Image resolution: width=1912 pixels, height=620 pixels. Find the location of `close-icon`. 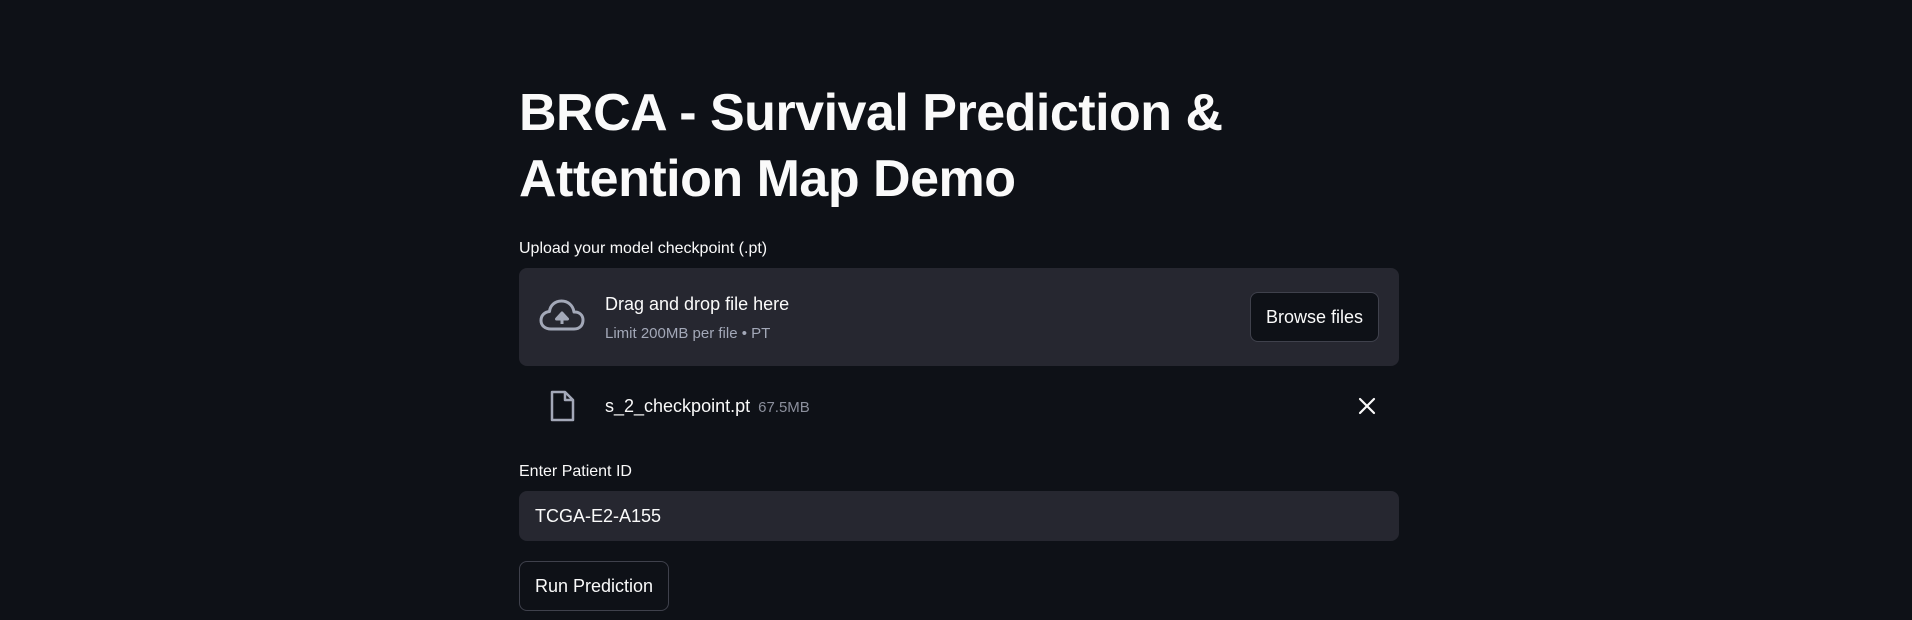

close-icon is located at coordinates (1367, 406).